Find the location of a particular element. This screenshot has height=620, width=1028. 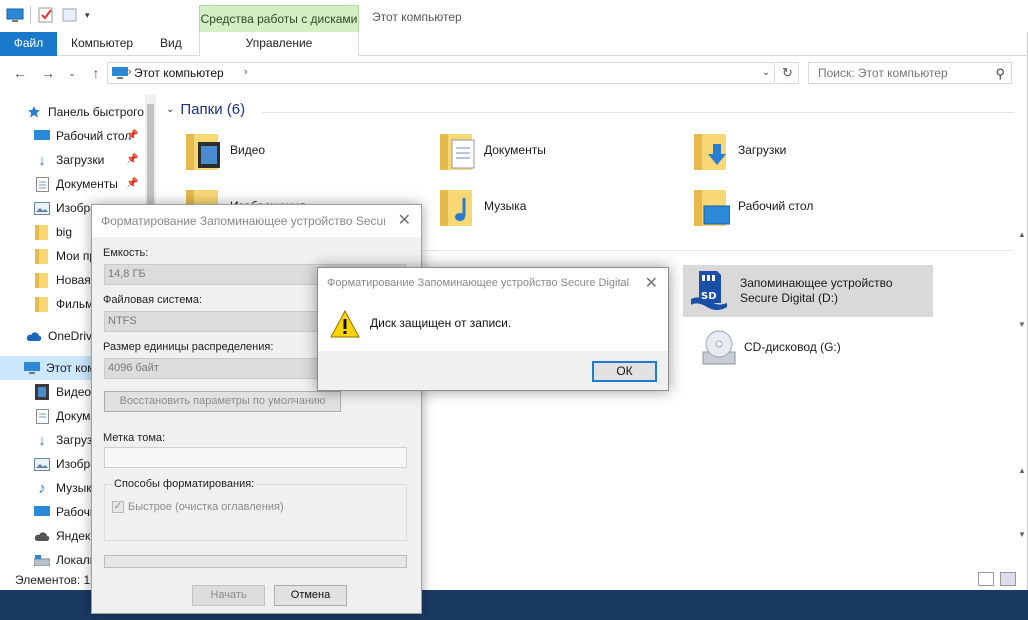

folder-label: Рабочий стол is located at coordinates (776, 206).